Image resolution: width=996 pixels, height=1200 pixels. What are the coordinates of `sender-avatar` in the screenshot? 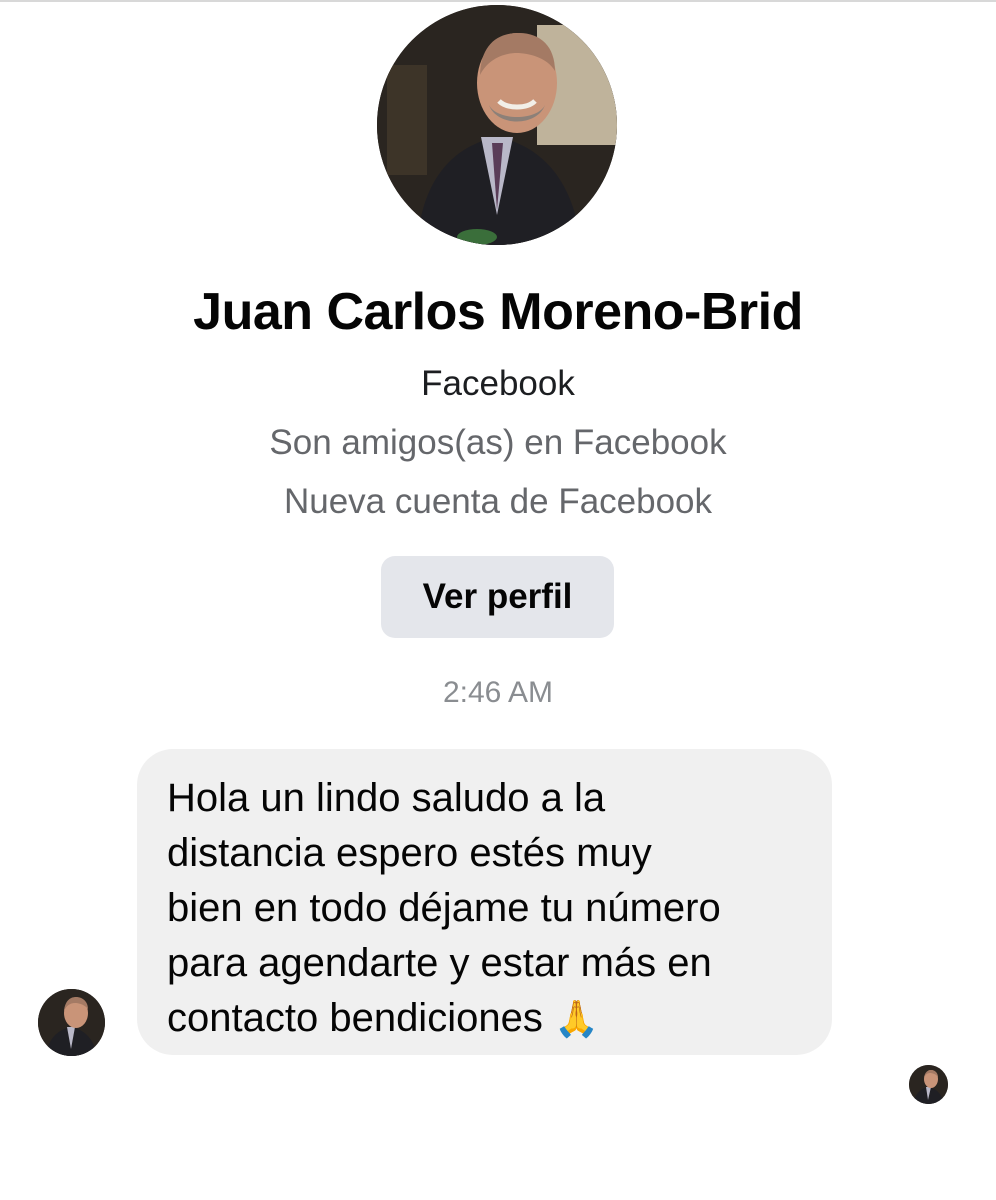 It's located at (71, 1022).